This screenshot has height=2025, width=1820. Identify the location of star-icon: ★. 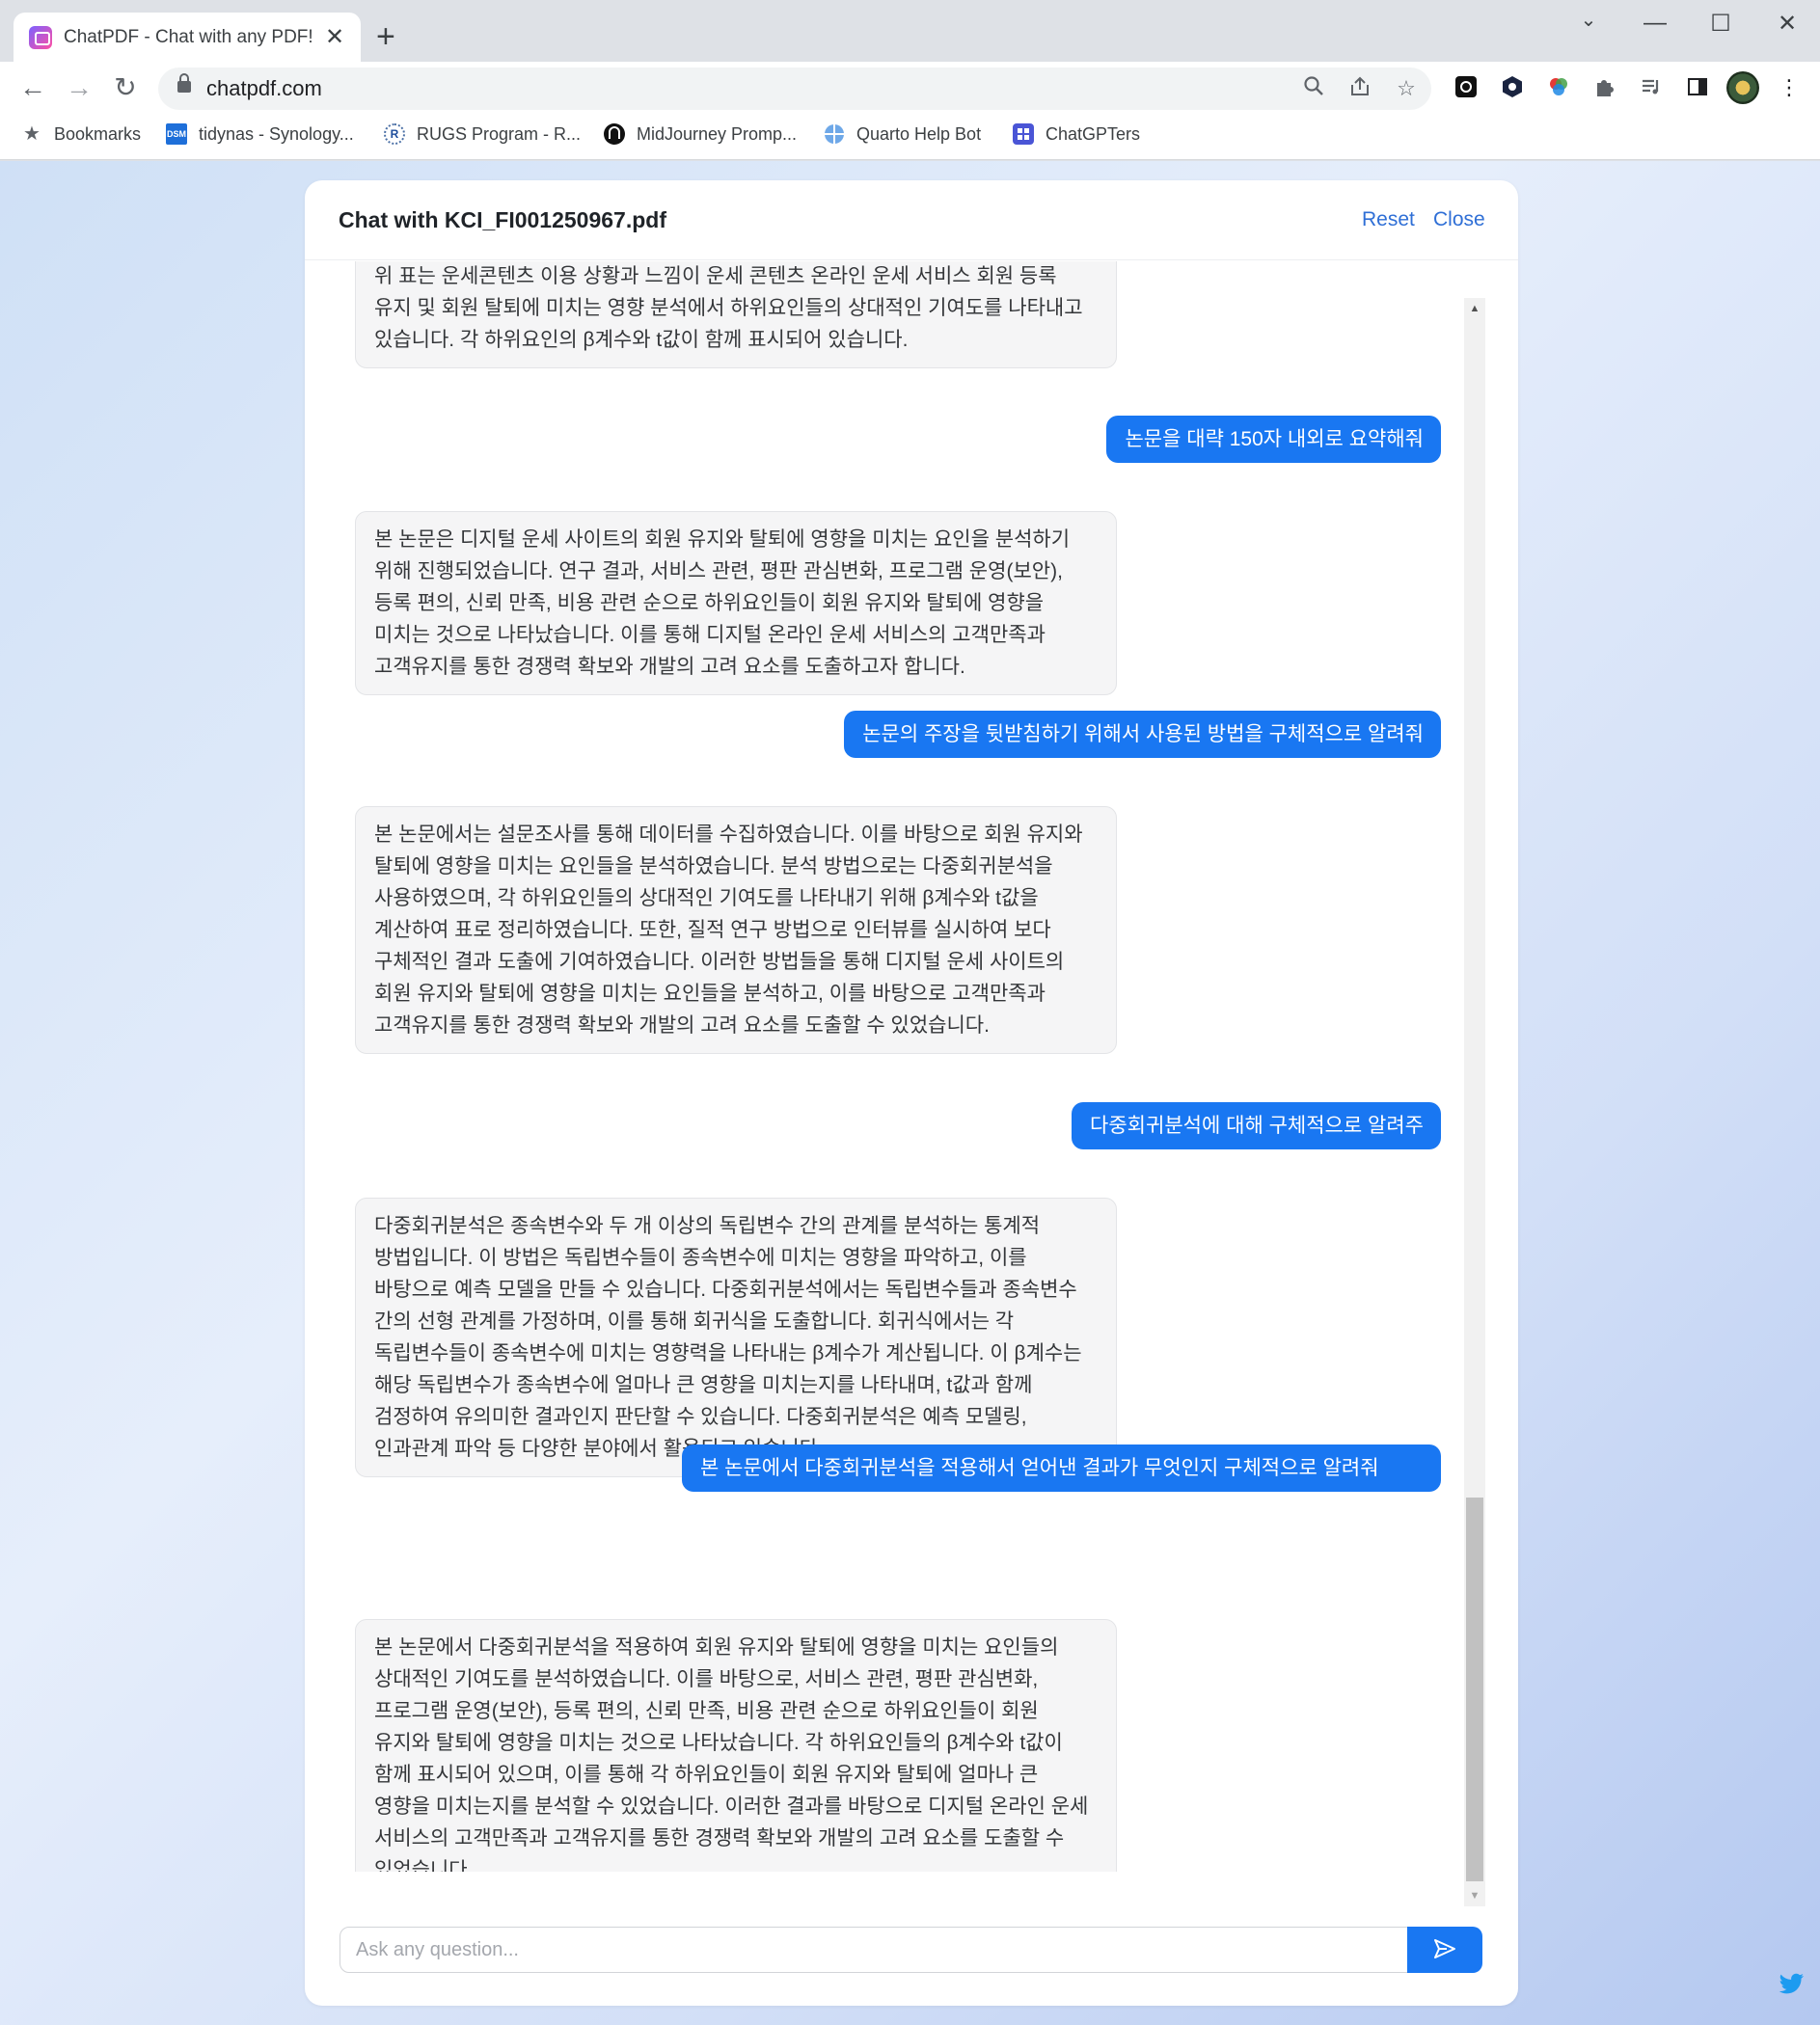
(32, 134).